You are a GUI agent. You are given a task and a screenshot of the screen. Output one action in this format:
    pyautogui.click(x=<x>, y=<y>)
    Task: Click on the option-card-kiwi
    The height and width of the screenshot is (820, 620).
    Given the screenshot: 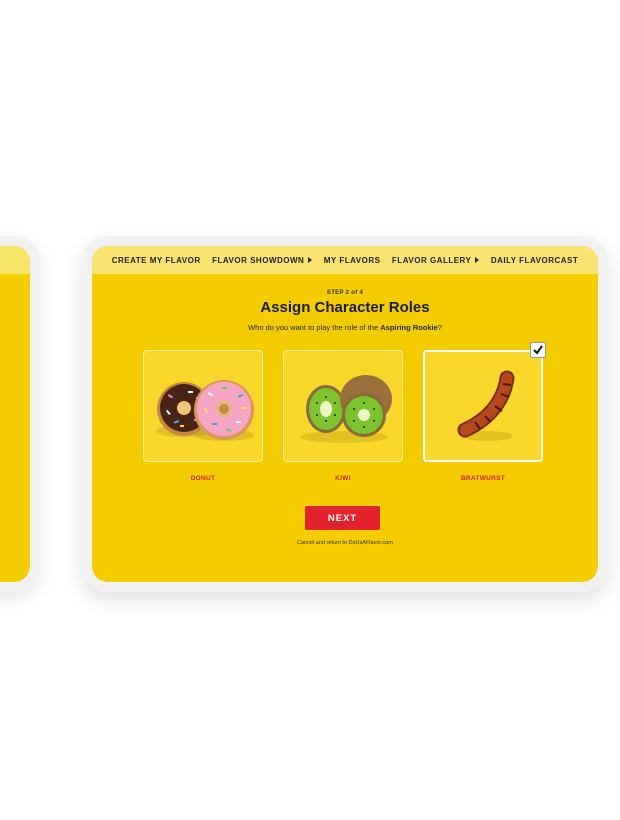 What is the action you would take?
    pyautogui.click(x=343, y=406)
    